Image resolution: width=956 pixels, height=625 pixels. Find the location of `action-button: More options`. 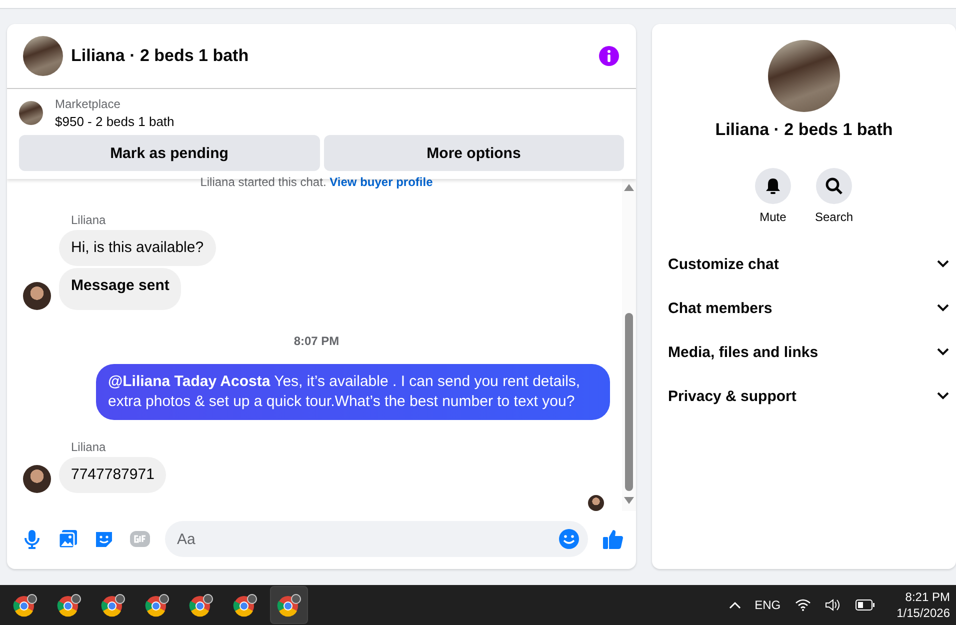

action-button: More options is located at coordinates (474, 153).